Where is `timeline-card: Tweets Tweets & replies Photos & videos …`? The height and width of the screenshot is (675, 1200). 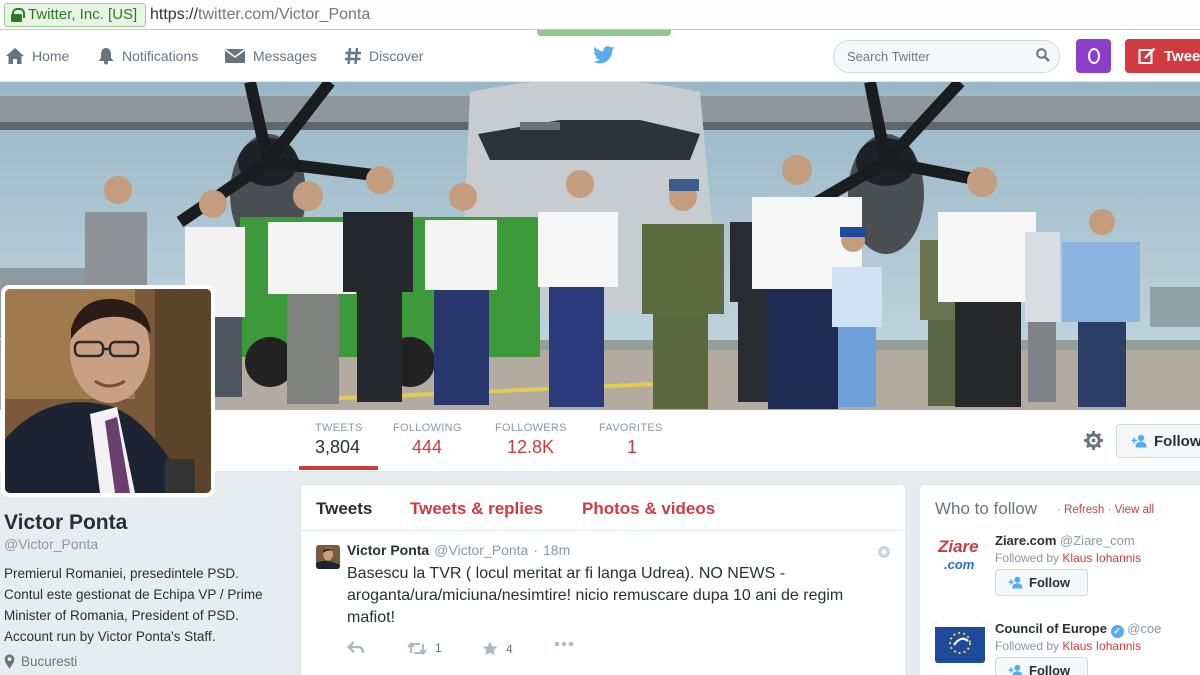 timeline-card: Tweets Tweets & replies Photos & videos … is located at coordinates (603, 579).